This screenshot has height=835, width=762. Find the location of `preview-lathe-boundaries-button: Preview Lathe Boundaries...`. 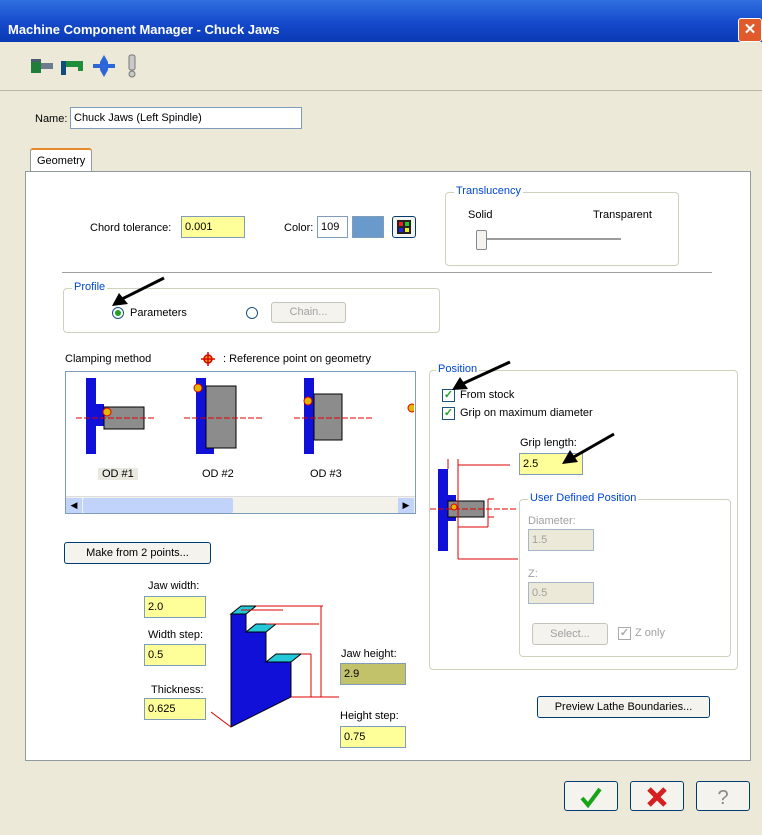

preview-lathe-boundaries-button: Preview Lathe Boundaries... is located at coordinates (623, 707).